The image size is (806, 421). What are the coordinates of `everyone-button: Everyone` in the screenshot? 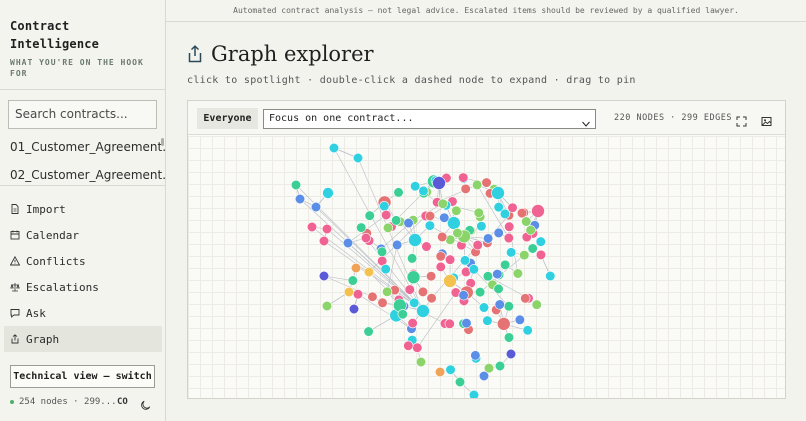 It's located at (227, 118).